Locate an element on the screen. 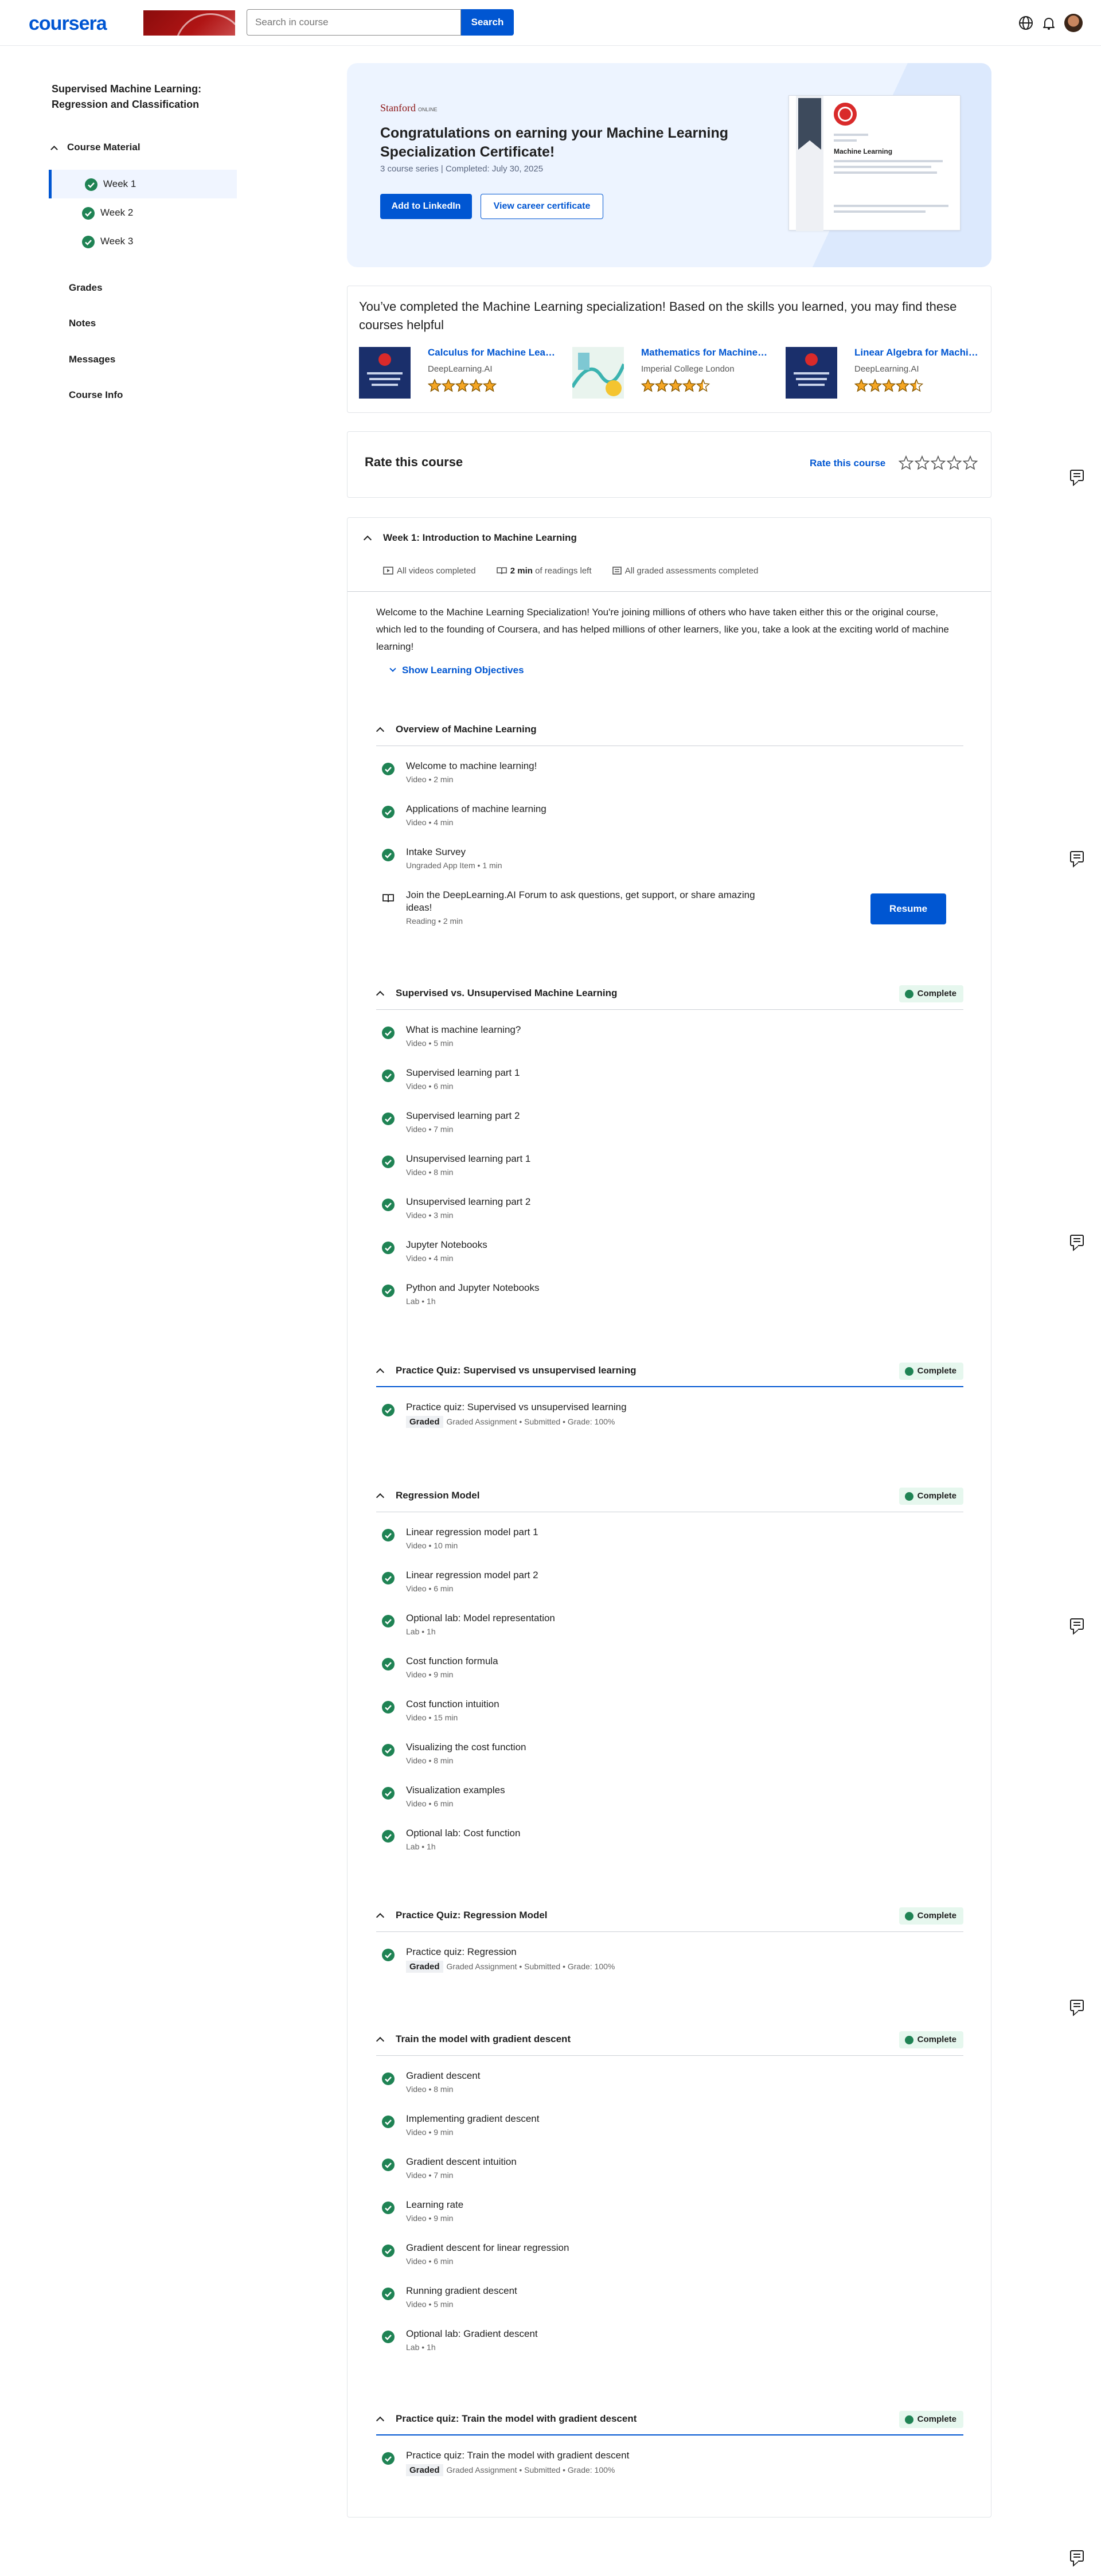  rating-input-stars is located at coordinates (938, 463).